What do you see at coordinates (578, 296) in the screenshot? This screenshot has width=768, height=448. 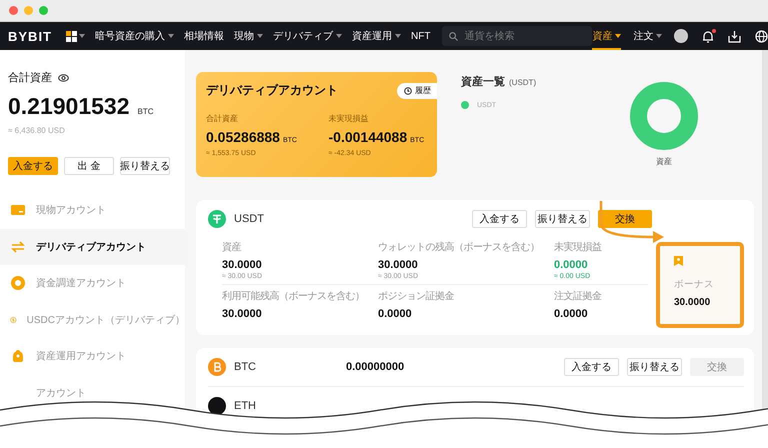 I see `field-label: 注文証拠金` at bounding box center [578, 296].